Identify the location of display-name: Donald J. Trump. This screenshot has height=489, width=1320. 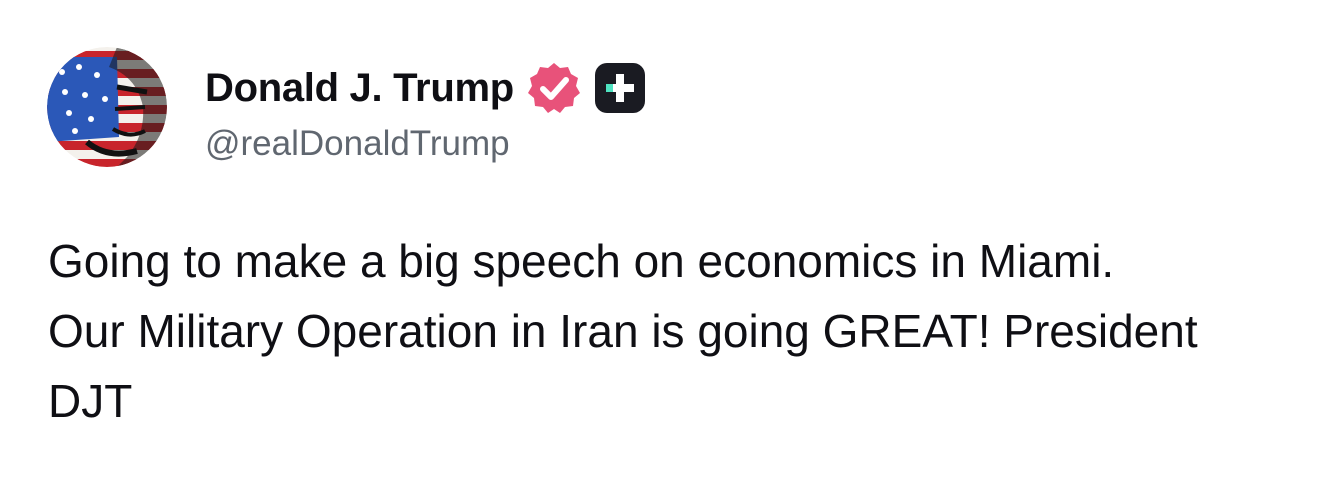
(359, 88).